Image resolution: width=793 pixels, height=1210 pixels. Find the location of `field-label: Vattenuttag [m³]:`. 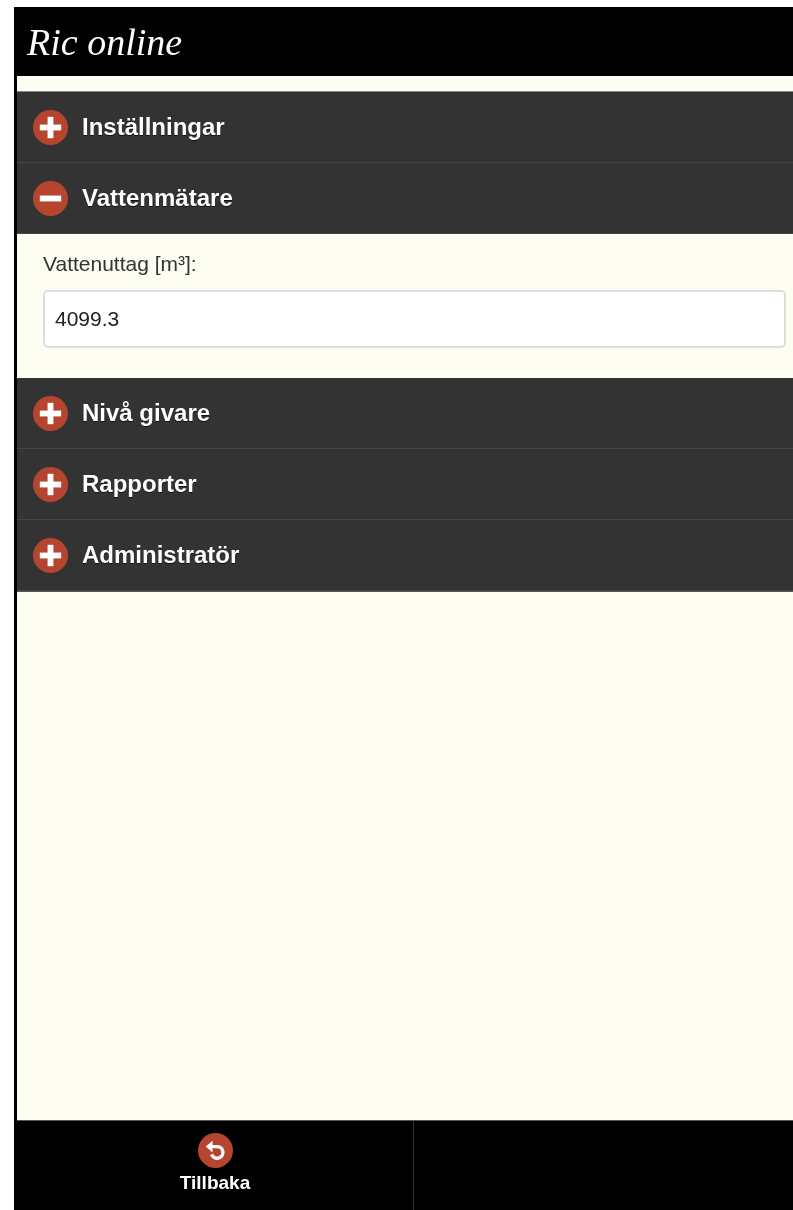

field-label: Vattenuttag [m³]: is located at coordinates (120, 264).